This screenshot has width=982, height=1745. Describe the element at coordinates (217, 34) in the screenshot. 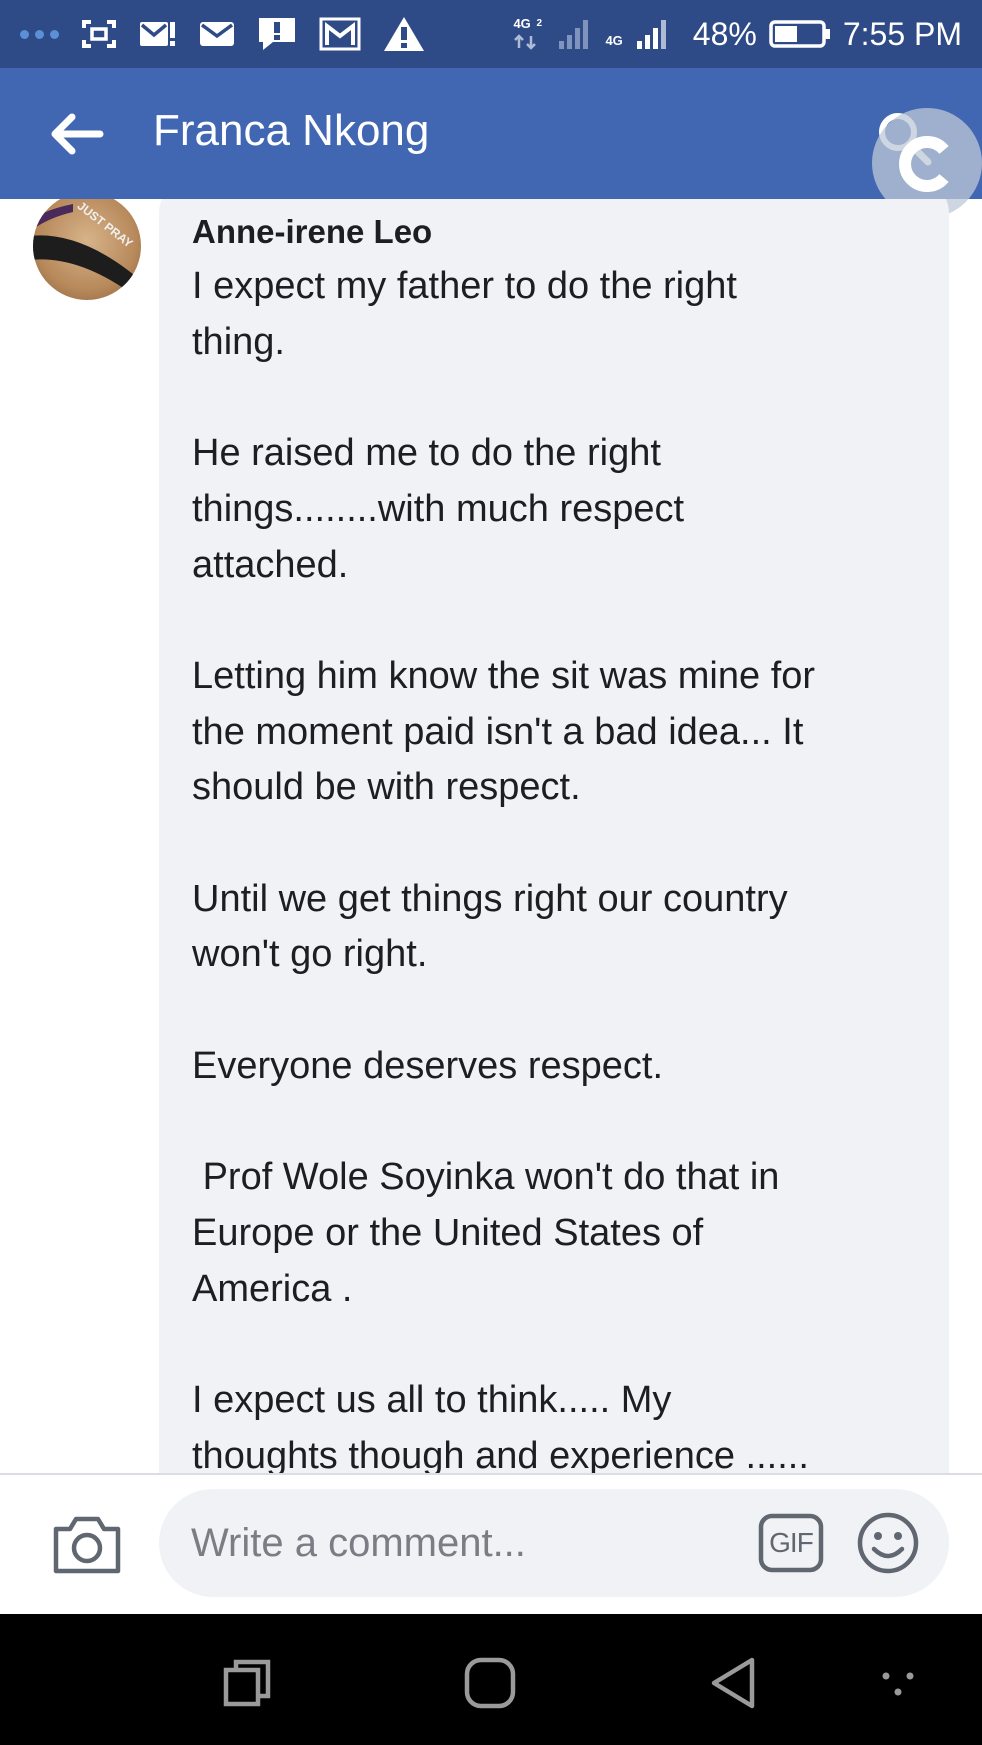

I see `mail-icon` at that location.